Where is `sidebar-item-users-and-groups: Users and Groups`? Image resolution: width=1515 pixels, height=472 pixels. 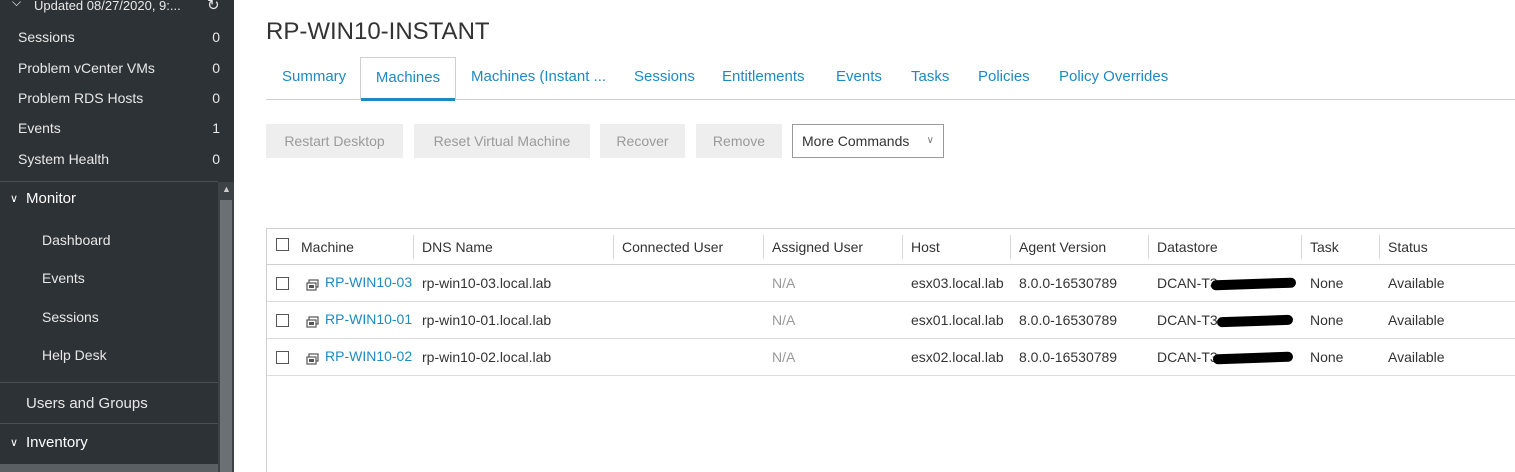 sidebar-item-users-and-groups: Users and Groups is located at coordinates (87, 403).